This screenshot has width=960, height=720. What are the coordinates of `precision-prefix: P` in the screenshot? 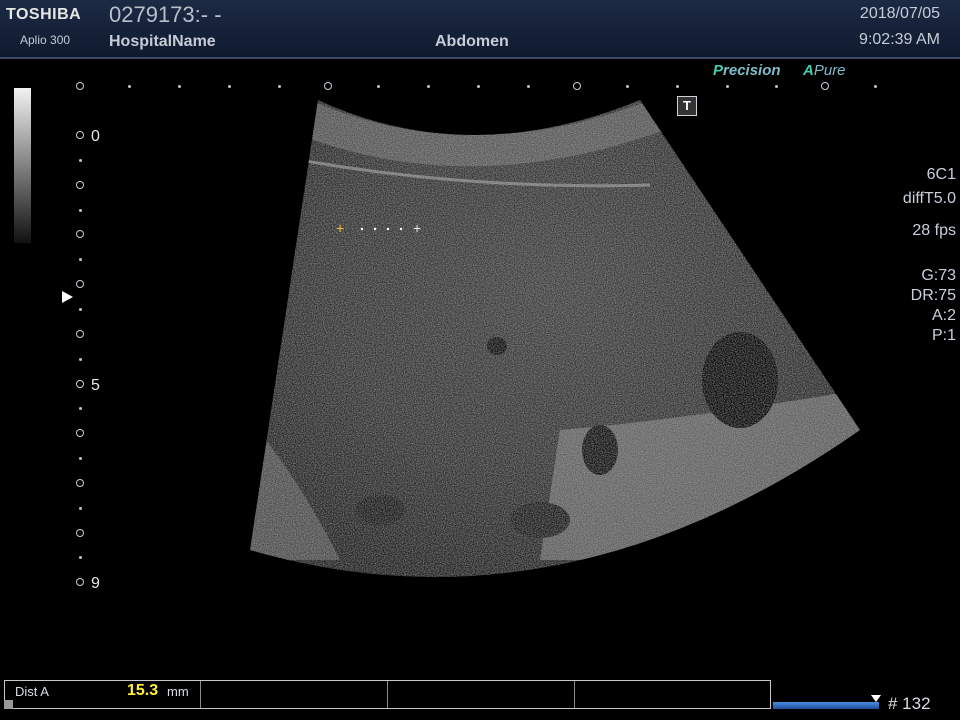 It's located at (718, 70).